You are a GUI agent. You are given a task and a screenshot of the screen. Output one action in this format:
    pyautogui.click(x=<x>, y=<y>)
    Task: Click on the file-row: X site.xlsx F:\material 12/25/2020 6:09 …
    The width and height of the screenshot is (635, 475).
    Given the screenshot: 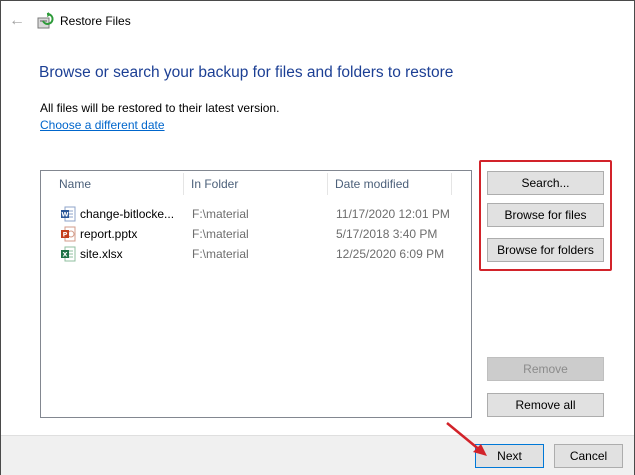 What is the action you would take?
    pyautogui.click(x=256, y=254)
    